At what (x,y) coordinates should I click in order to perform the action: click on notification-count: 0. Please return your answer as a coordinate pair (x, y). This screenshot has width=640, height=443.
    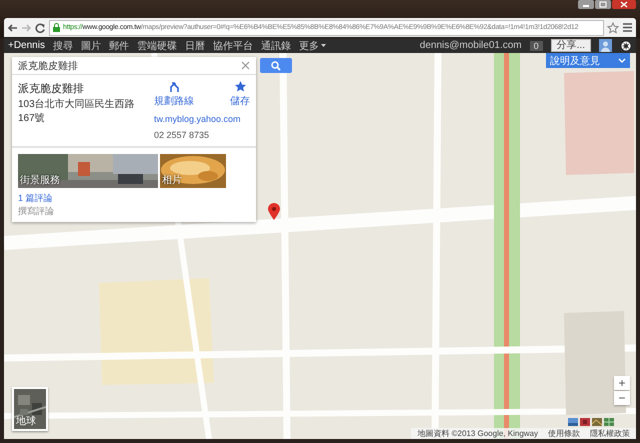
    Looking at the image, I should click on (536, 45).